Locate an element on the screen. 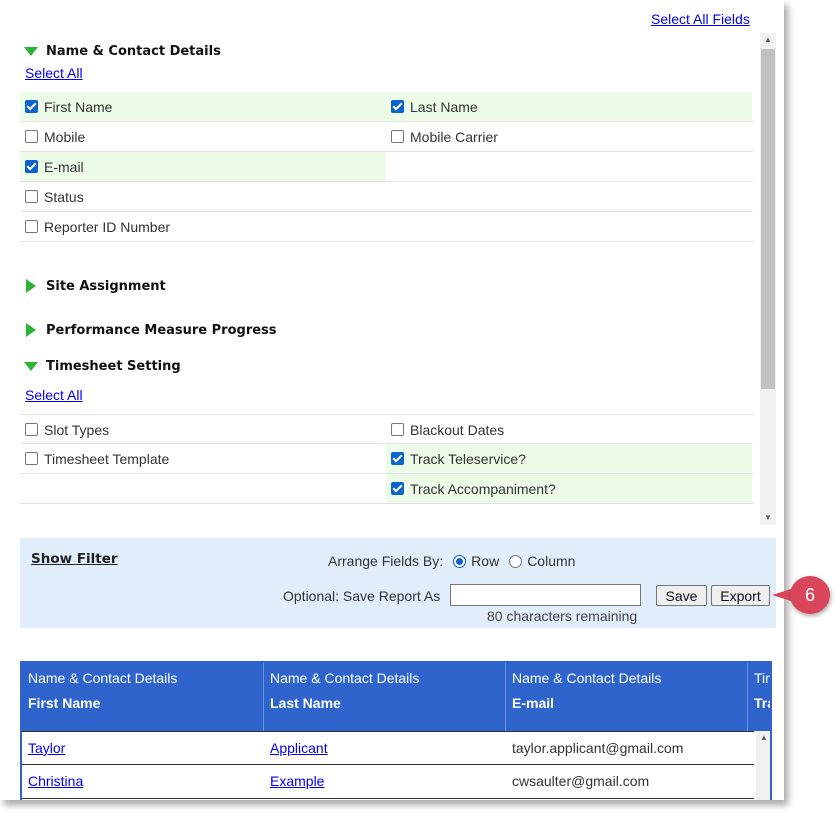 This screenshot has width=836, height=817. last-name-link: Applicant is located at coordinates (299, 748).